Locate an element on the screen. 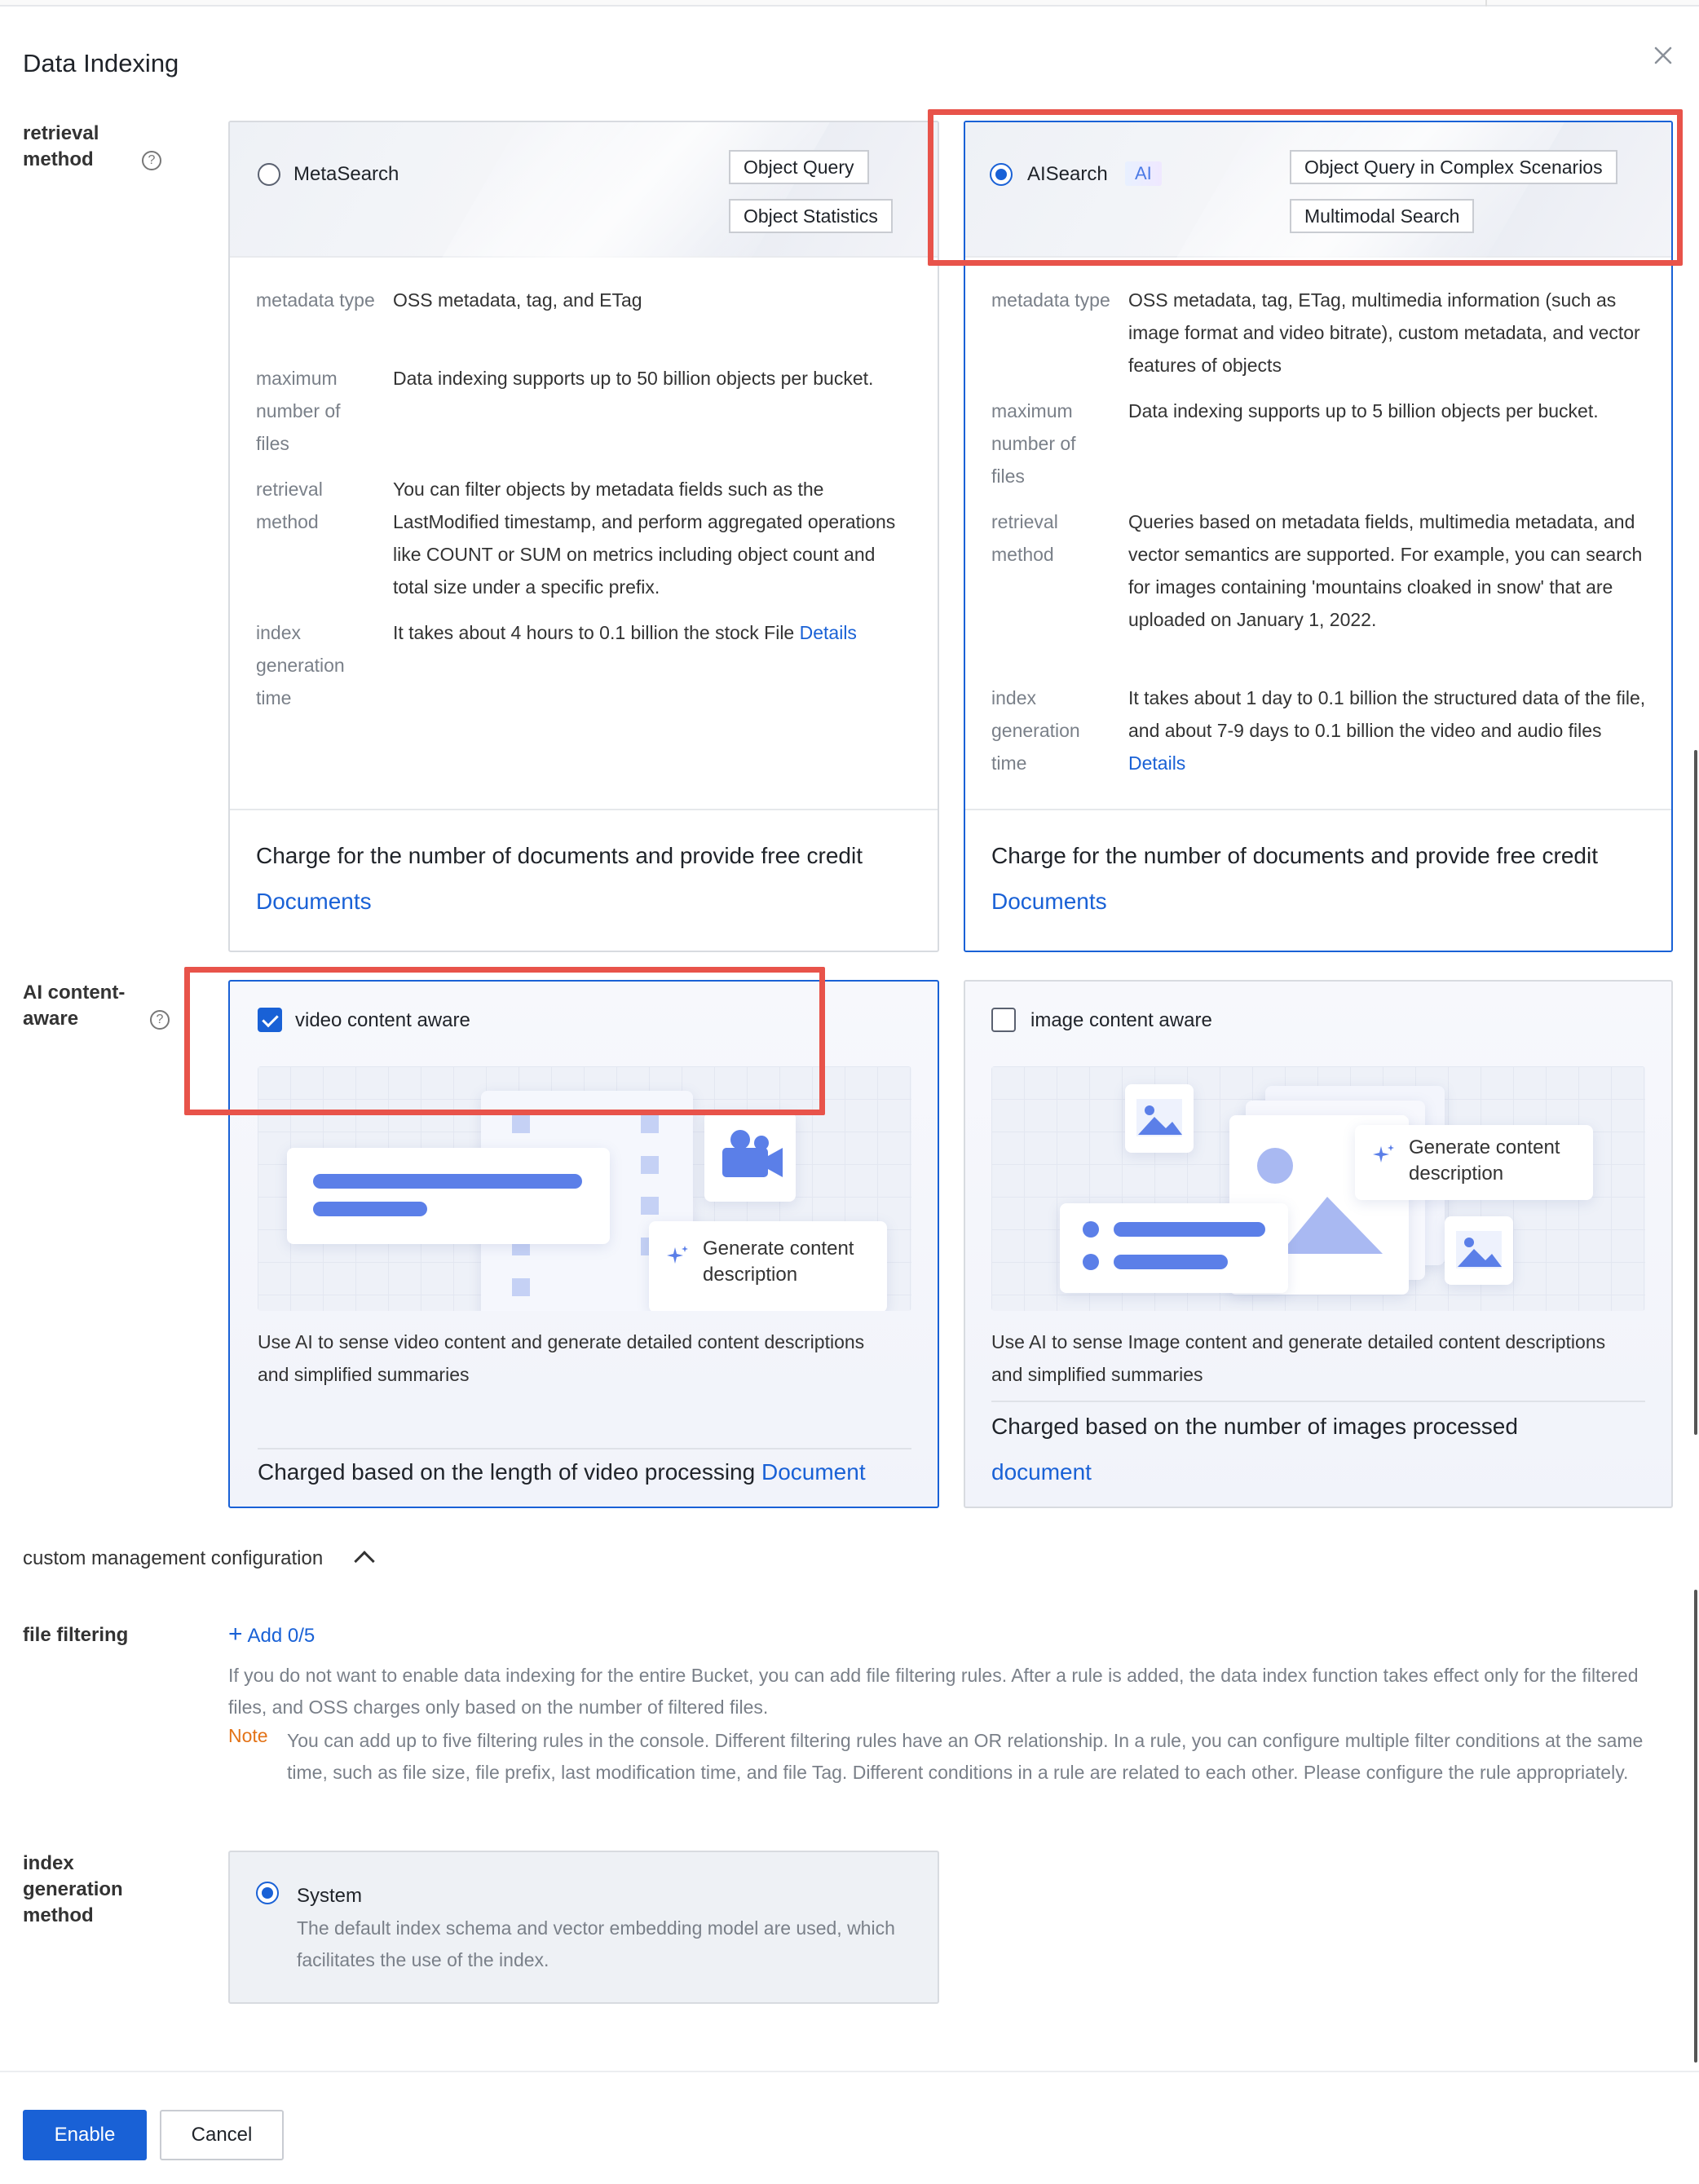 The image size is (1699, 2184). top-divider is located at coordinates (849, 3).